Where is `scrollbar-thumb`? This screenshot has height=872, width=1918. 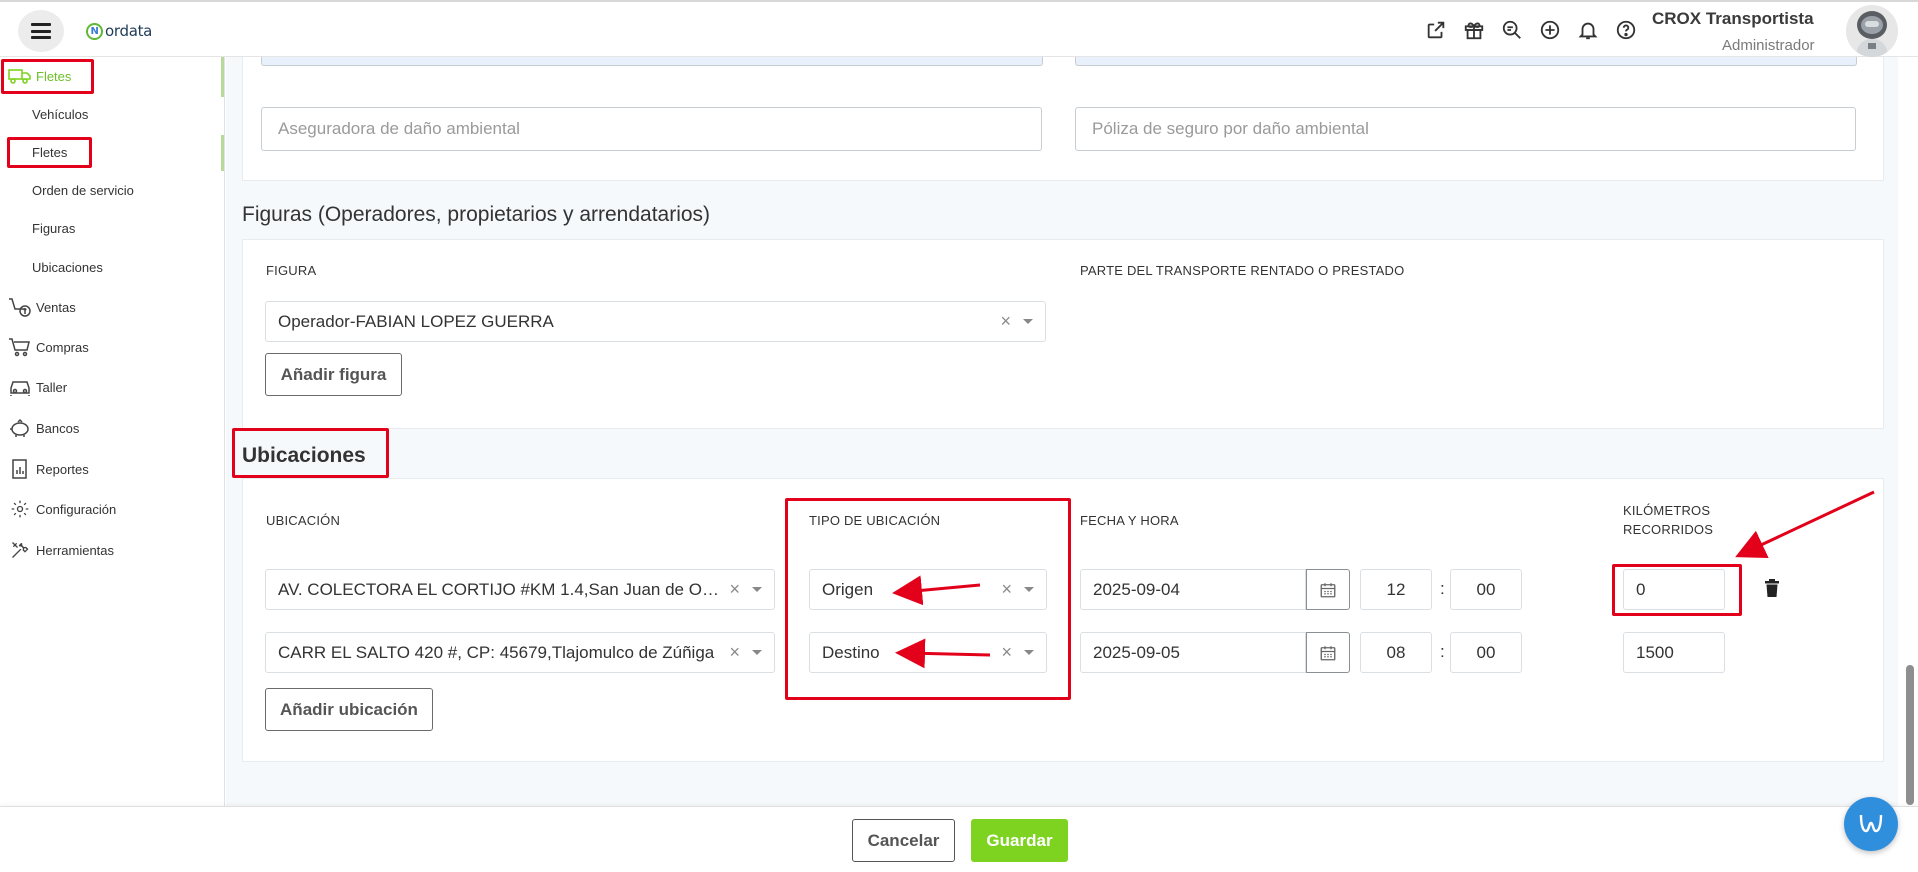 scrollbar-thumb is located at coordinates (1910, 735).